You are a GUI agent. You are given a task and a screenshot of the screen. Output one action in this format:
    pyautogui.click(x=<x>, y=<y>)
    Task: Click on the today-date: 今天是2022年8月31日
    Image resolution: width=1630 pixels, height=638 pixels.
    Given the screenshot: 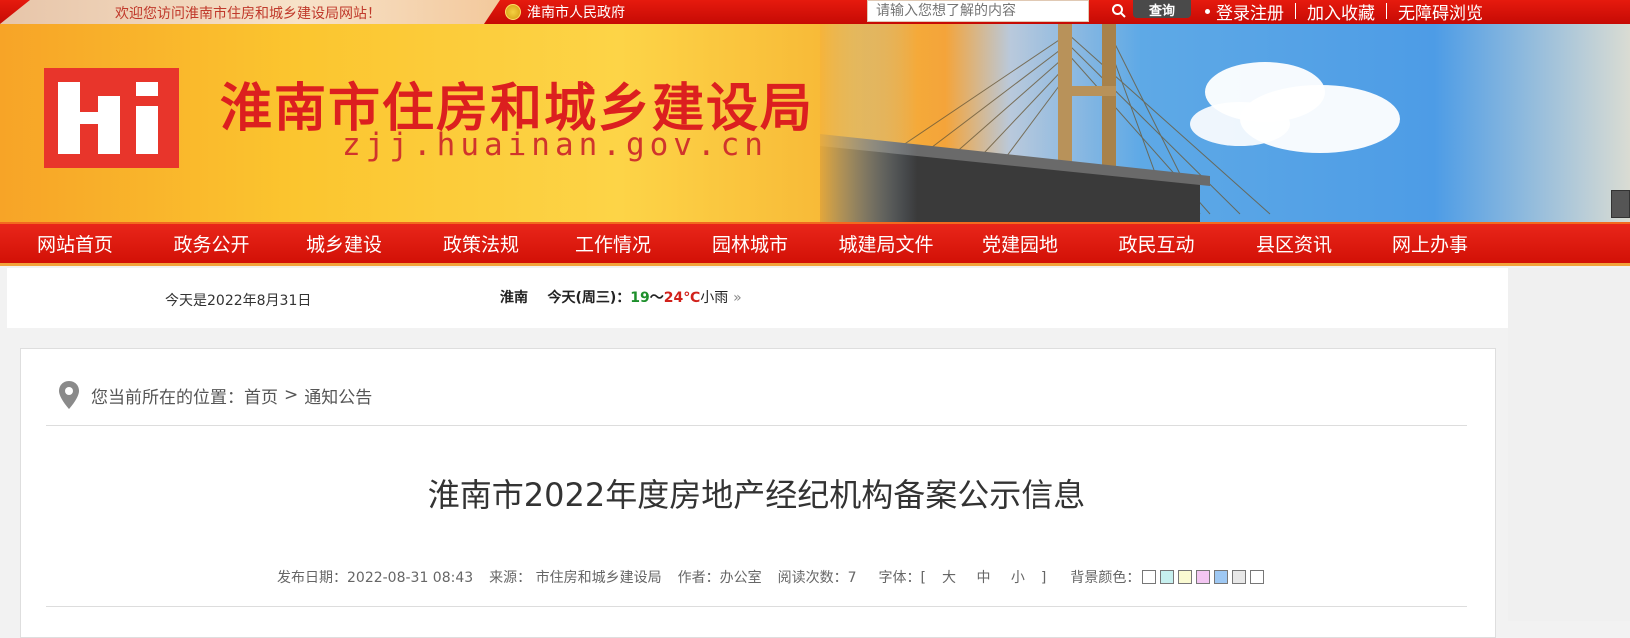 What is the action you would take?
    pyautogui.click(x=238, y=301)
    